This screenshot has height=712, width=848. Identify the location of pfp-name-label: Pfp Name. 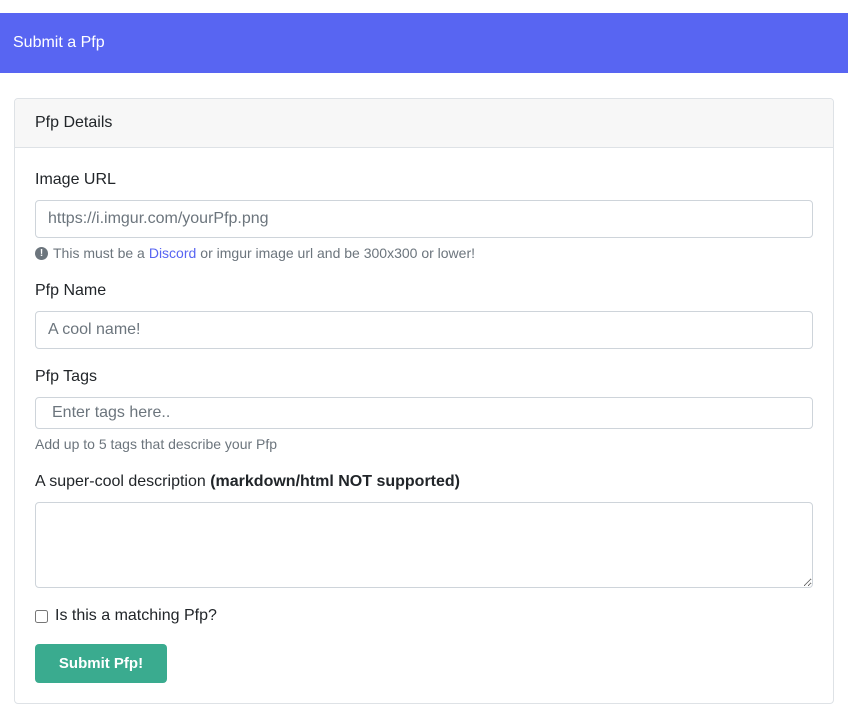
(71, 290).